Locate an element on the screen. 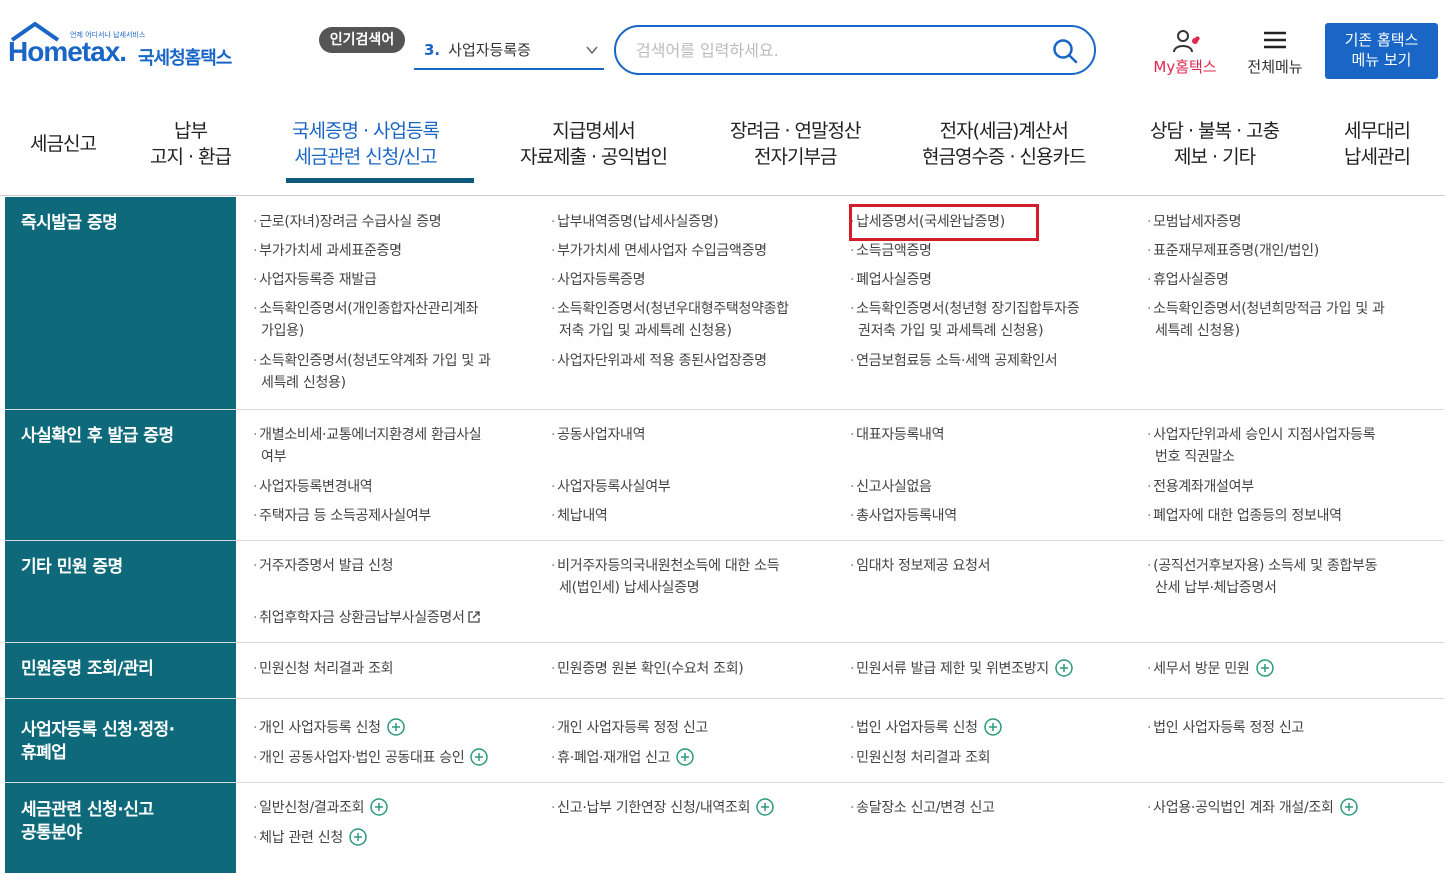 The width and height of the screenshot is (1445, 875). menu-link: · 공동사업자내역 is located at coordinates (598, 435).